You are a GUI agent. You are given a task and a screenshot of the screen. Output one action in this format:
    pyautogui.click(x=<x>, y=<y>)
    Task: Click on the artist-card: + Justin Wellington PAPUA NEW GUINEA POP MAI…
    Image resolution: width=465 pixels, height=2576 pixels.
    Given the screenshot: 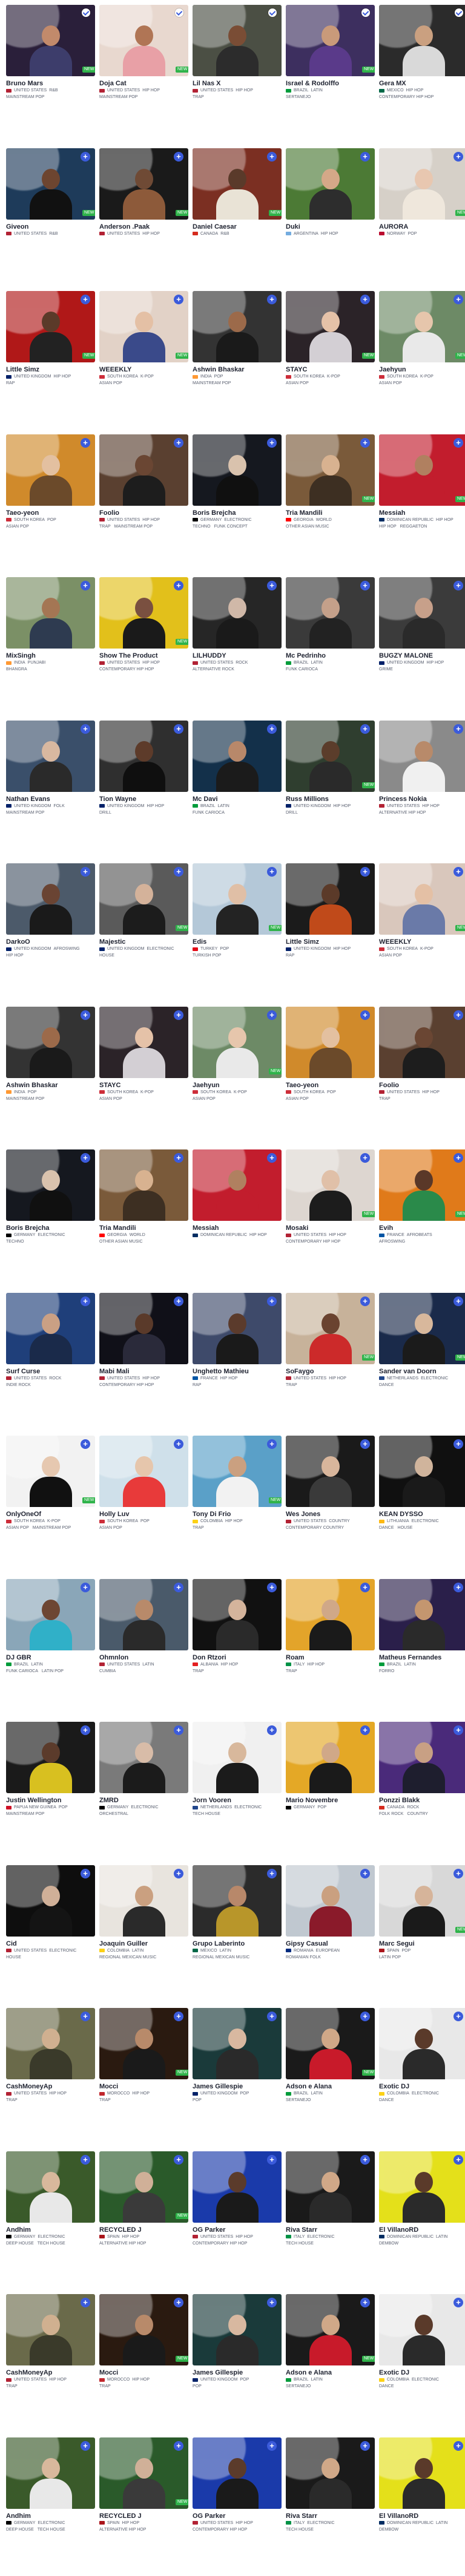 What is the action you would take?
    pyautogui.click(x=50, y=1788)
    